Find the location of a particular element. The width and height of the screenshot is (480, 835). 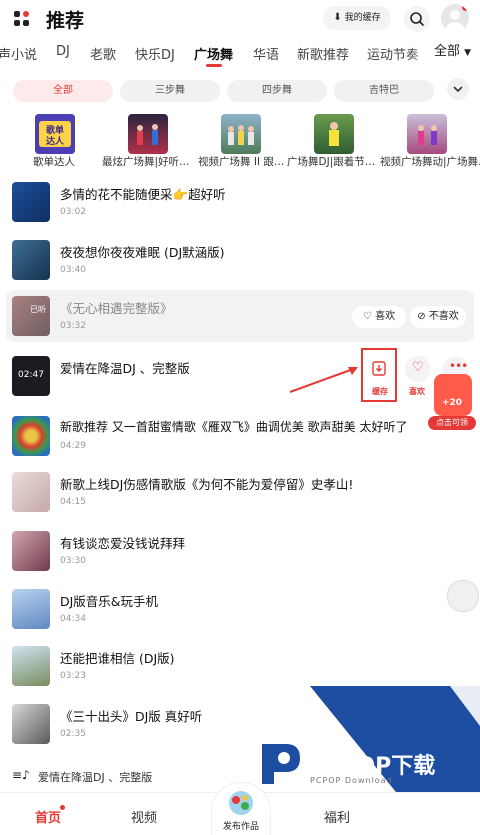

dancer-image is located at coordinates (334, 134).